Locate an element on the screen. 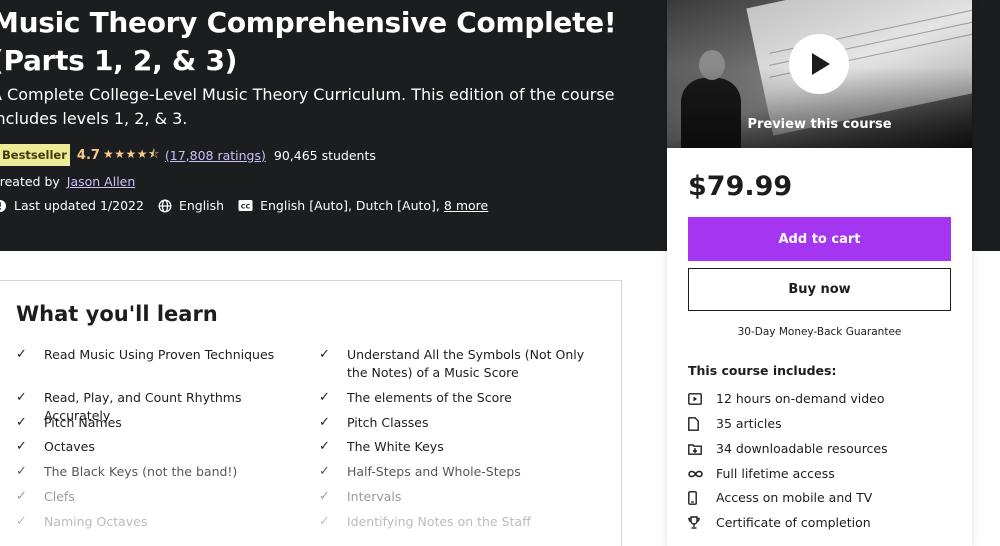 The image size is (1000, 546). captions: CC English [Auto], Dutch [Auto], 8 more is located at coordinates (363, 205).